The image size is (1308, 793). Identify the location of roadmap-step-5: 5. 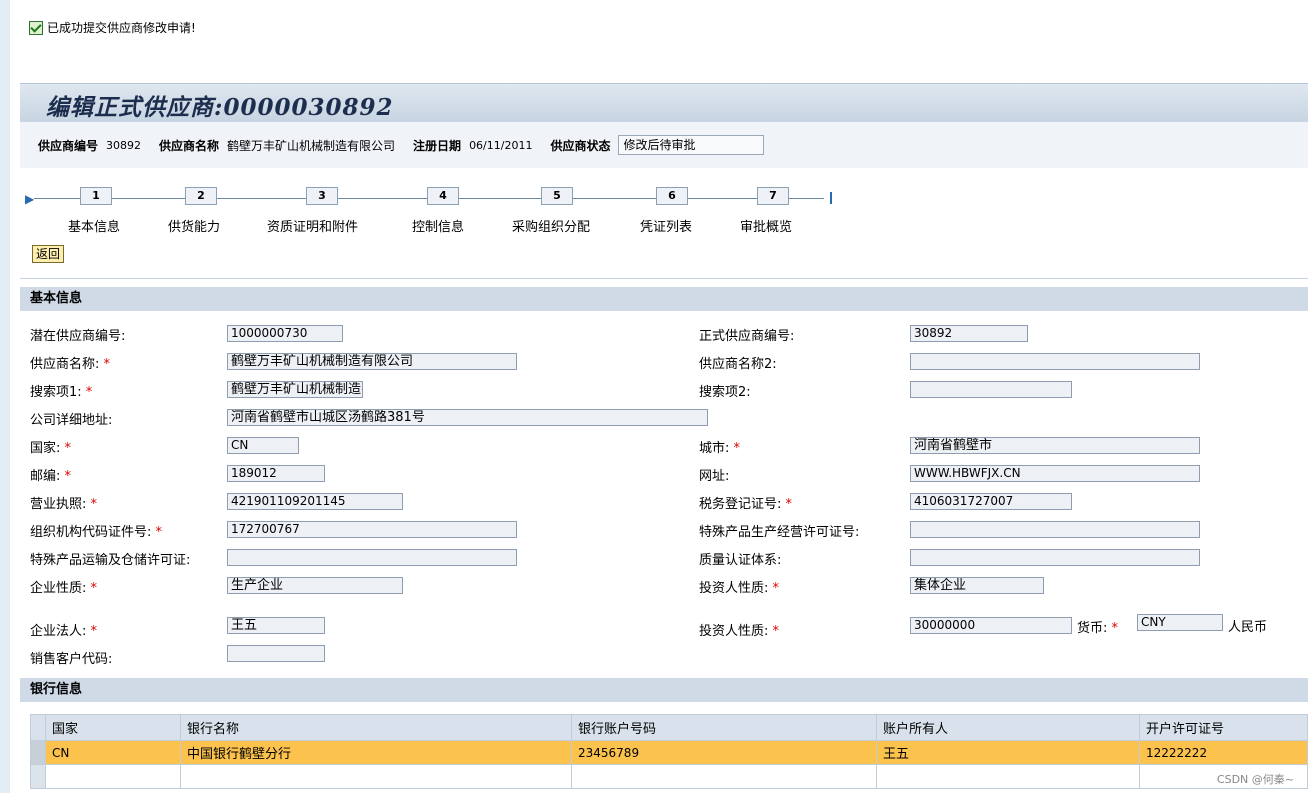
(557, 196).